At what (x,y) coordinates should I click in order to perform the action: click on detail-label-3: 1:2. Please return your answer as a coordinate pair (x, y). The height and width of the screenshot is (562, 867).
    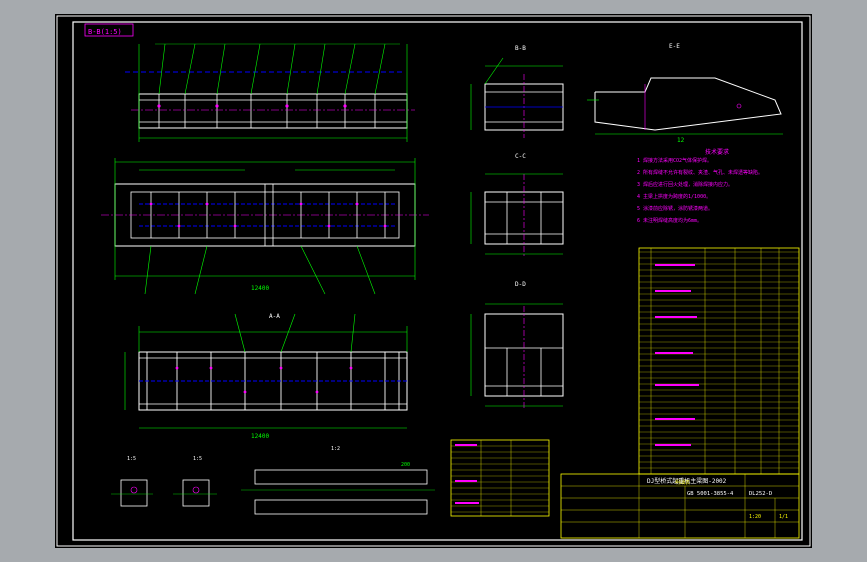
    Looking at the image, I should click on (335, 449).